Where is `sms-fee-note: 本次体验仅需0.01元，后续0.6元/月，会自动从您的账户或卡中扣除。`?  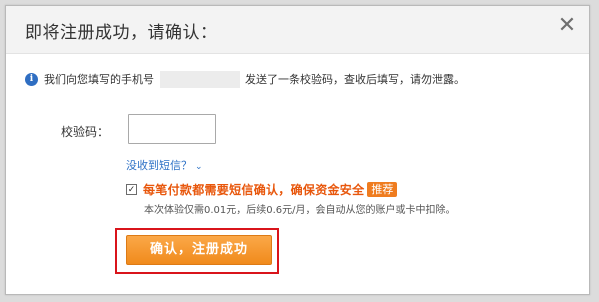
sms-fee-note: 本次体验仅需0.01元，后续0.6元/月，会自动从您的账户或卡中扣除。 is located at coordinates (300, 210).